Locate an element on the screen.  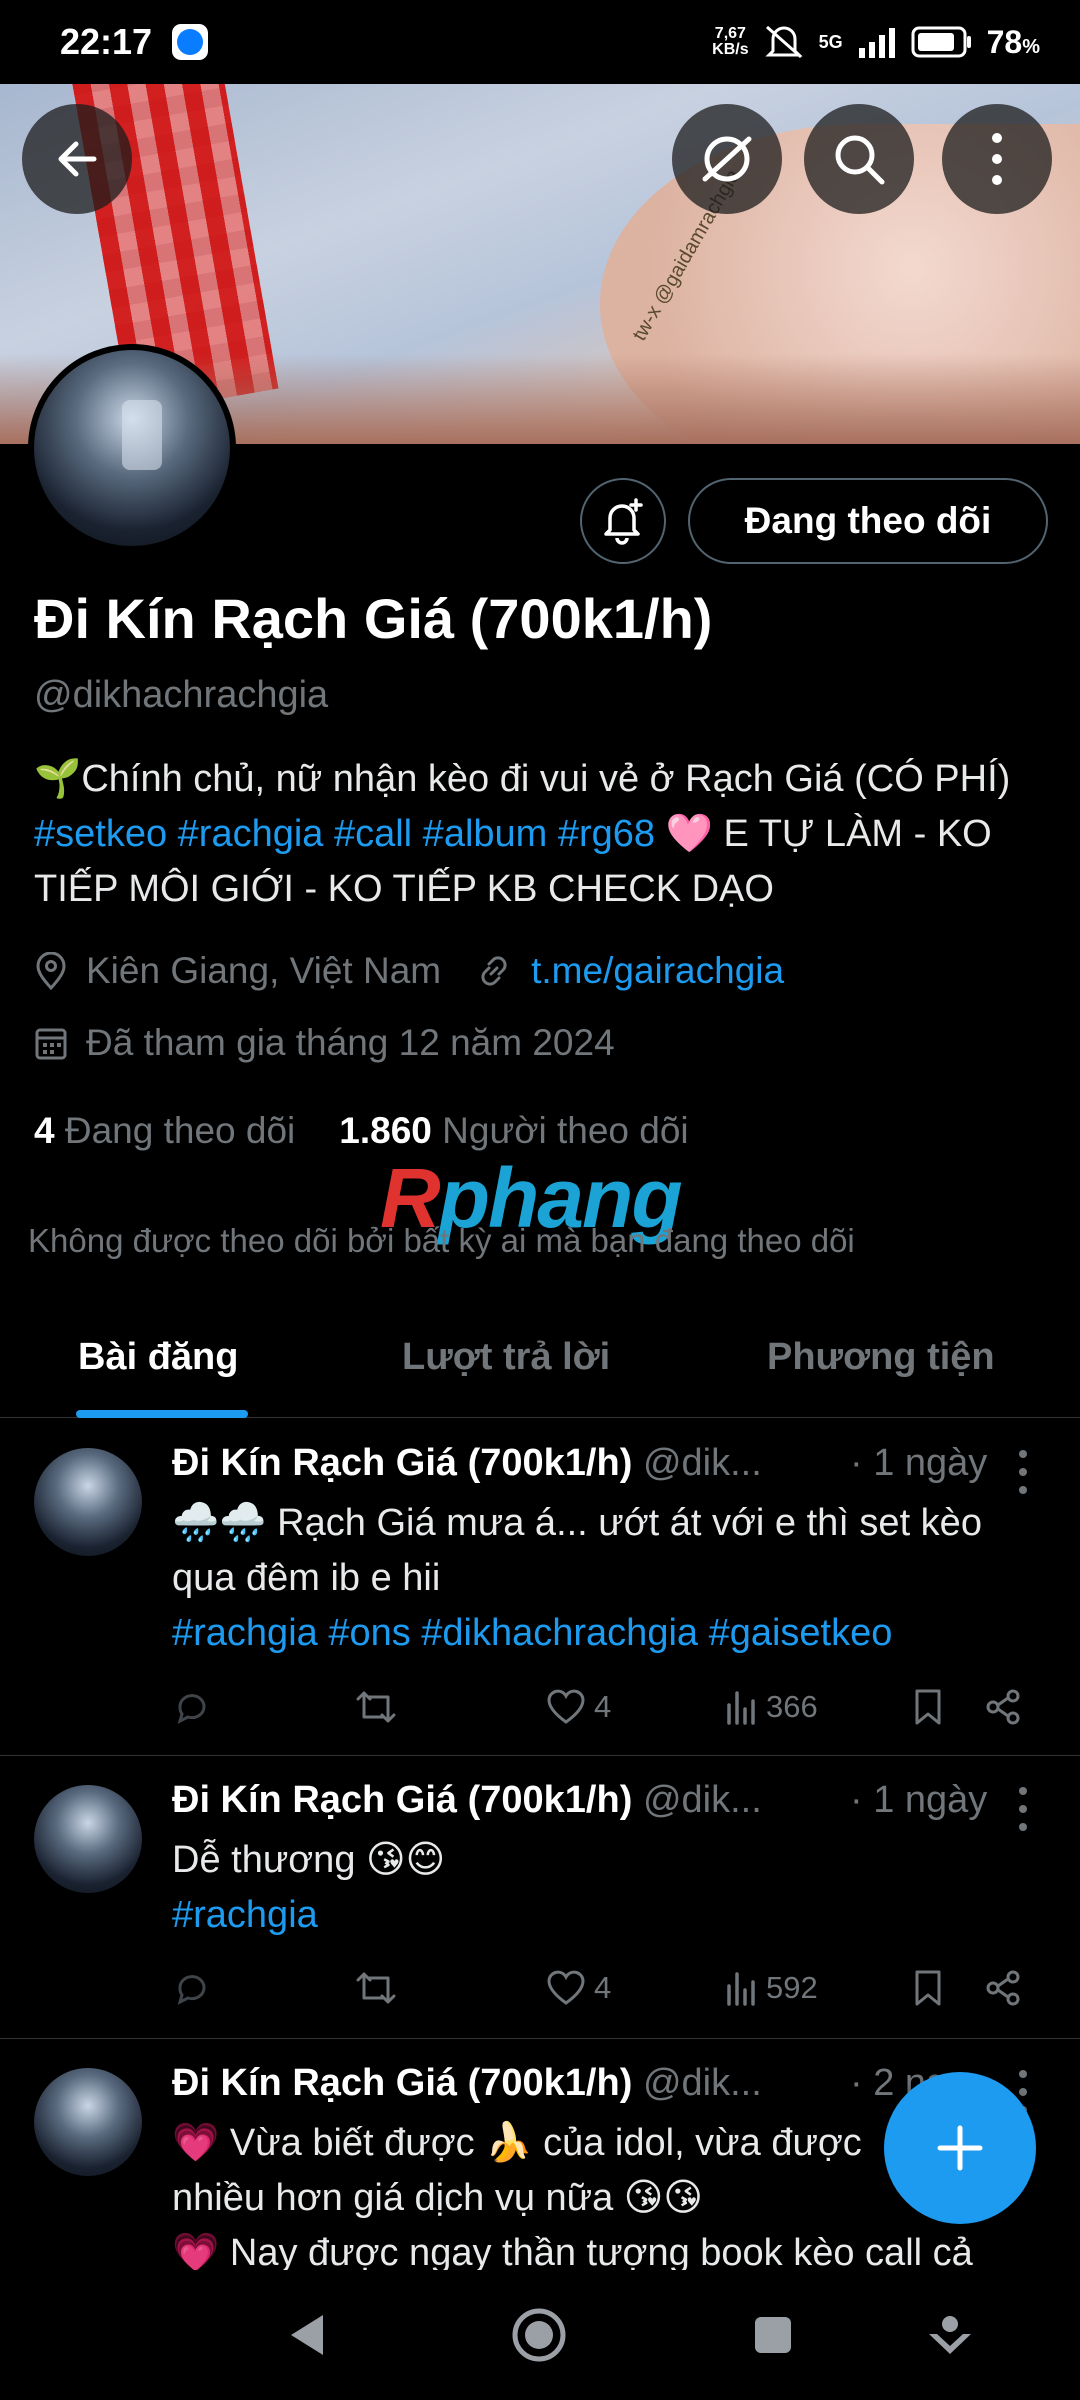
nav-assistant-button is located at coordinates (950, 2335).